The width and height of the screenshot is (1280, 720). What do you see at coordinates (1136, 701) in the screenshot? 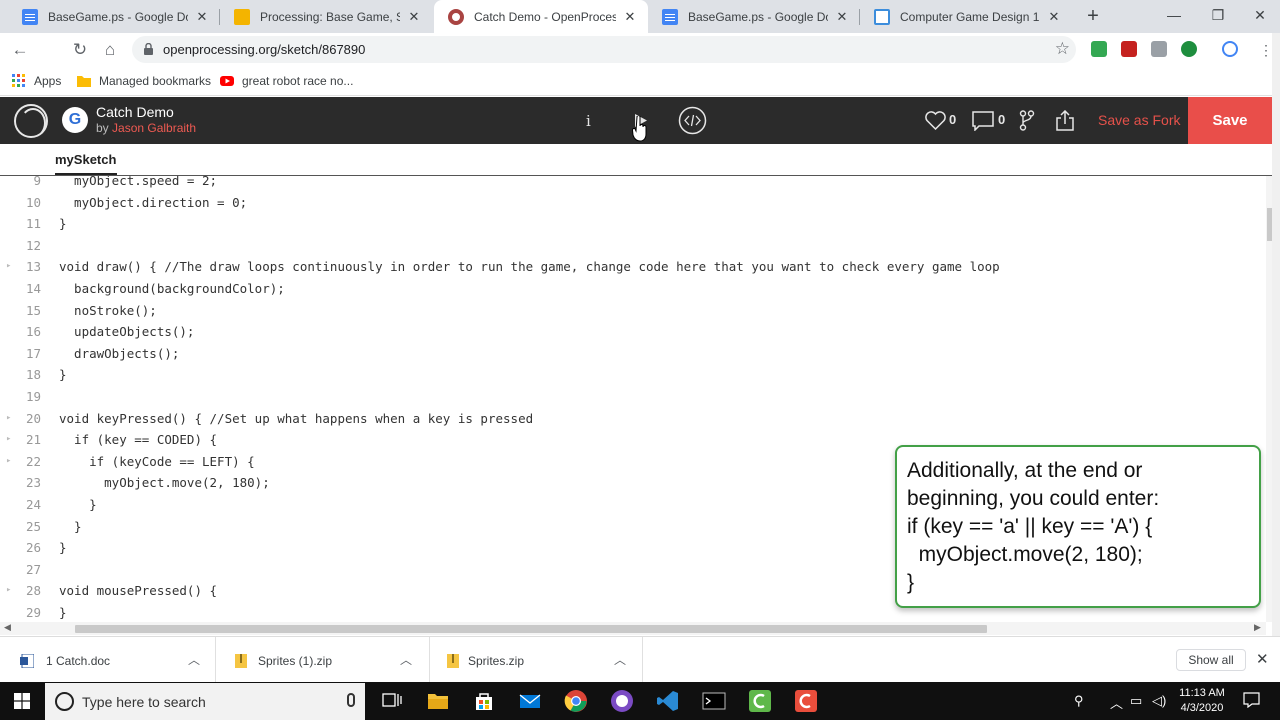
I see `network-icon: ▭` at bounding box center [1136, 701].